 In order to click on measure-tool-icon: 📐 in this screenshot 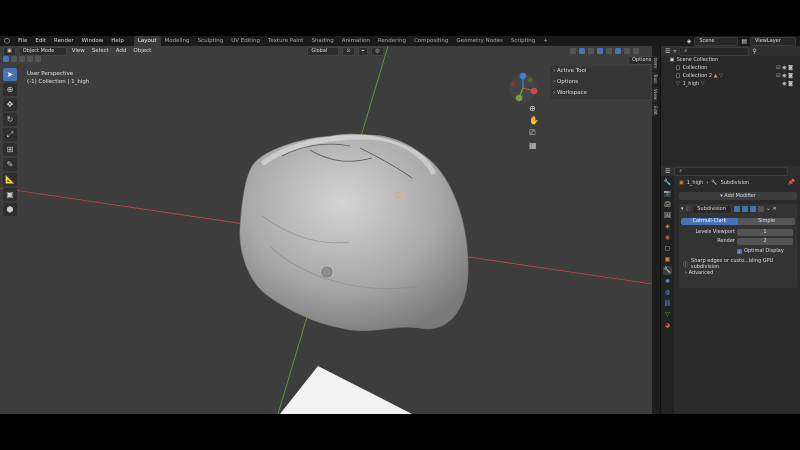, I will do `click(10, 179)`.